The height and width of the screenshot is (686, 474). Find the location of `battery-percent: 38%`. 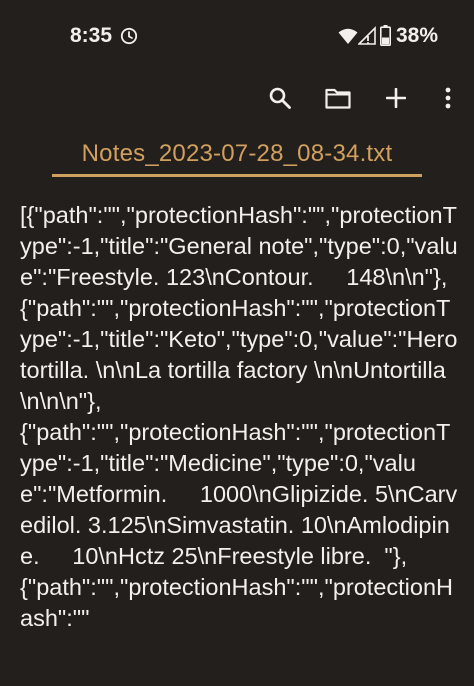

battery-percent: 38% is located at coordinates (417, 35).